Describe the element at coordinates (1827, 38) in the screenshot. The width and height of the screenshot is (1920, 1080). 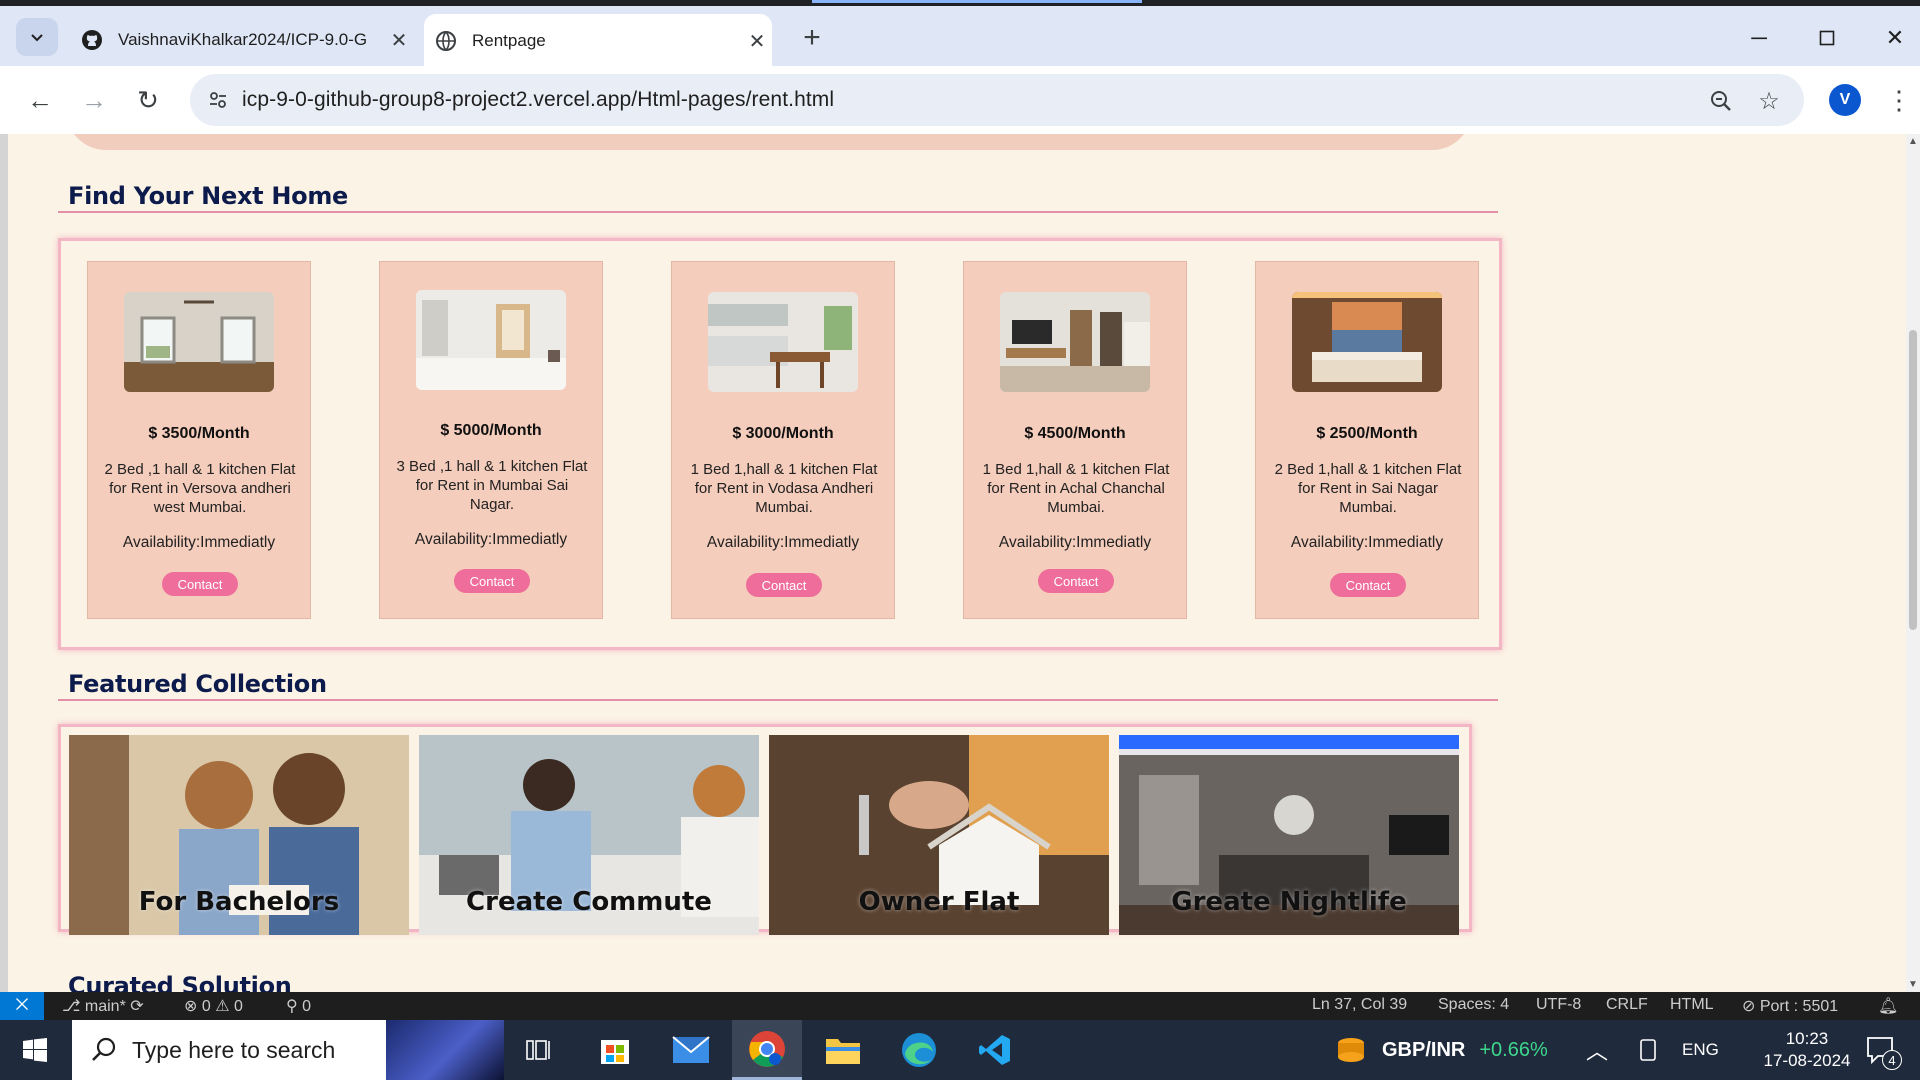
I see `maximize-button` at that location.